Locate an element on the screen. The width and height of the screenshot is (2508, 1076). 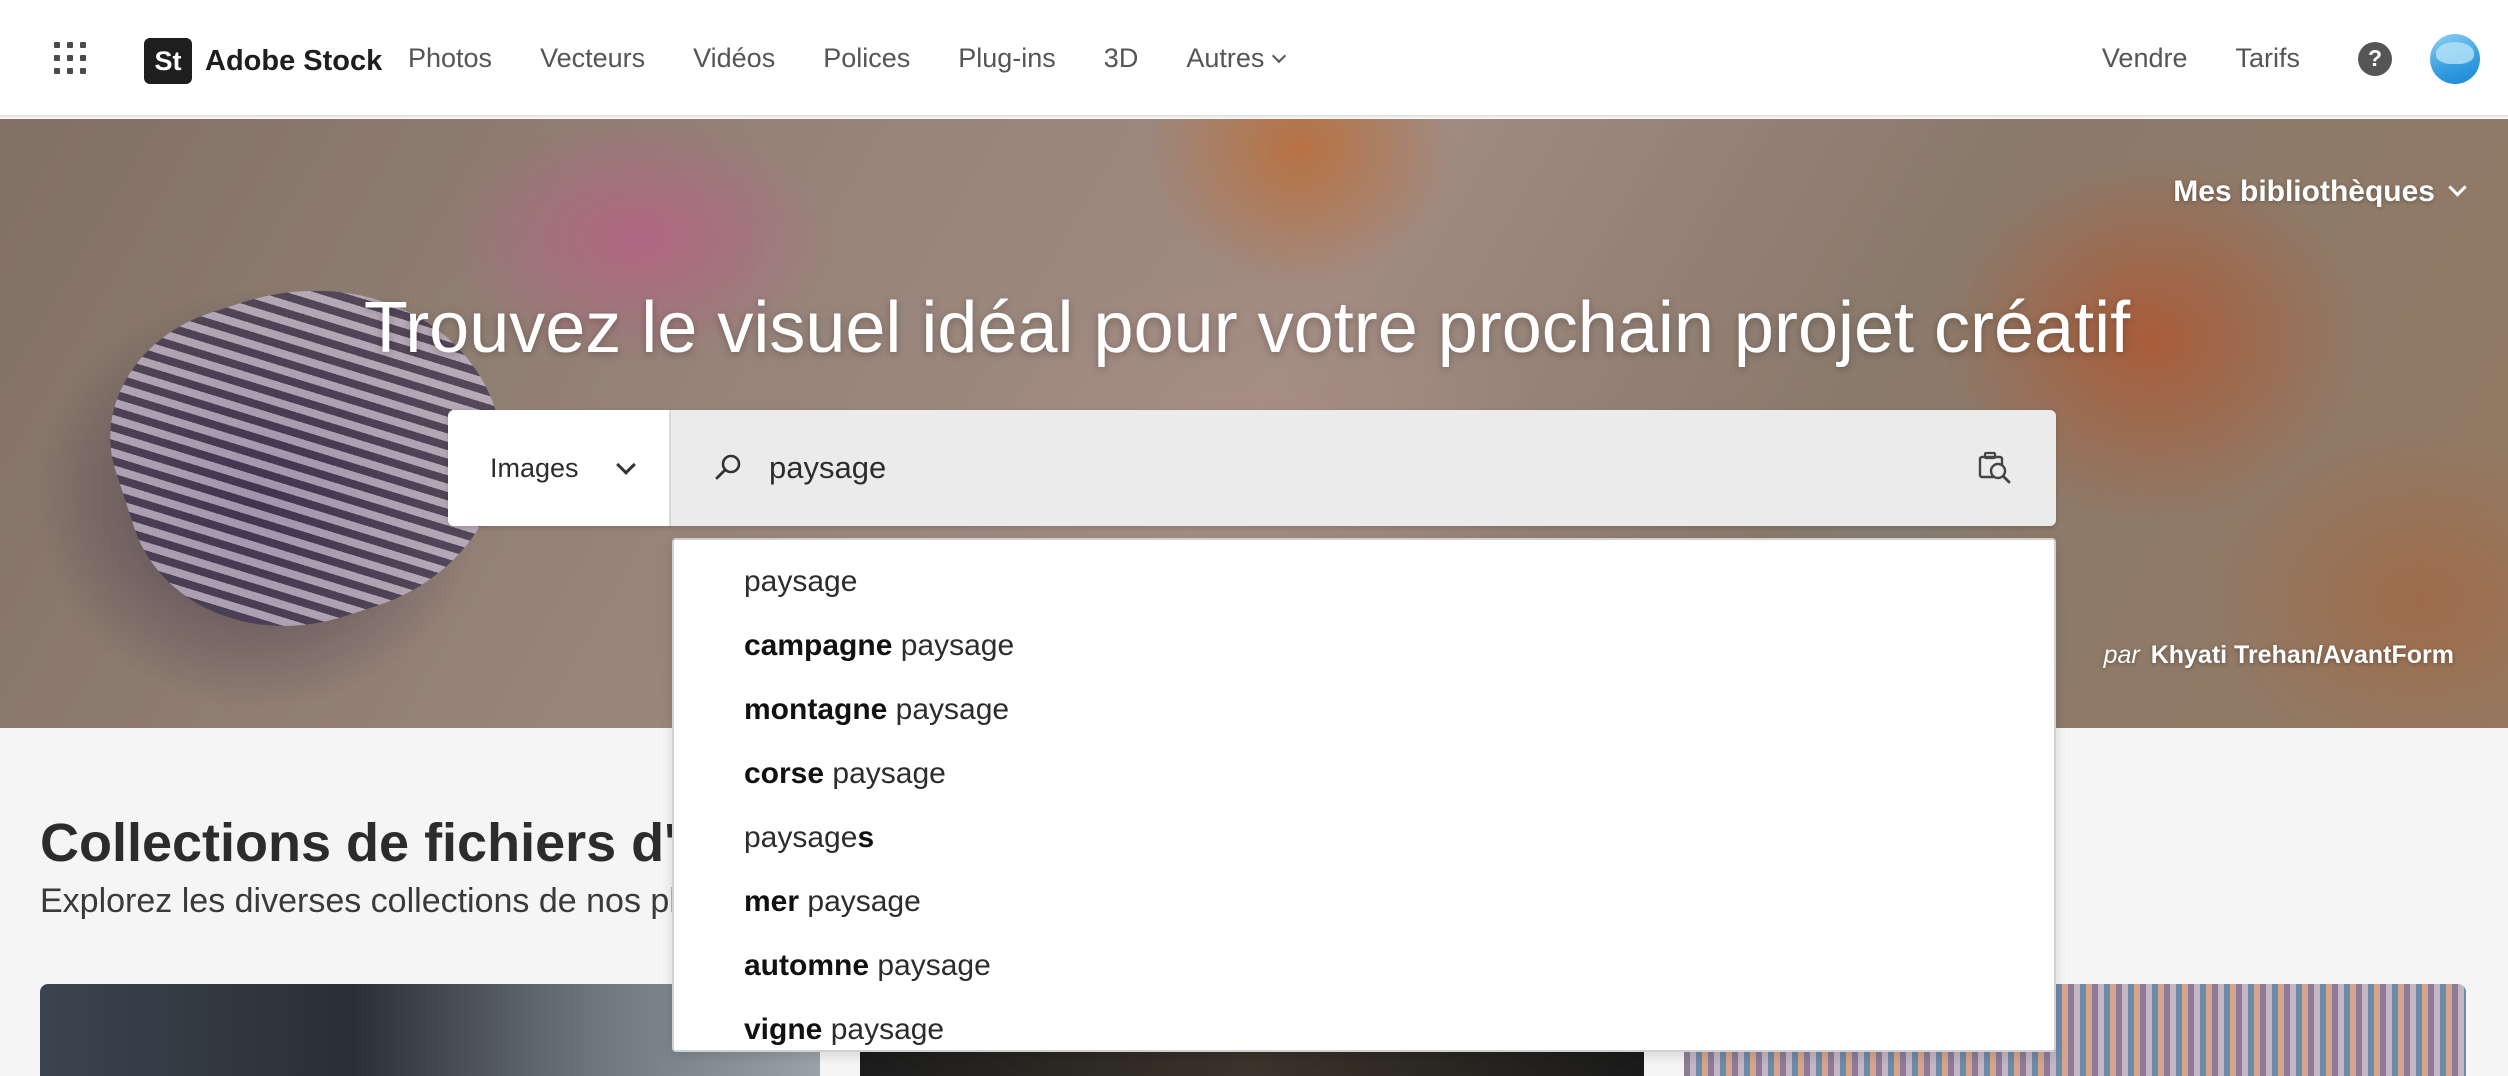
nav-vectors: Vecteurs is located at coordinates (592, 58).